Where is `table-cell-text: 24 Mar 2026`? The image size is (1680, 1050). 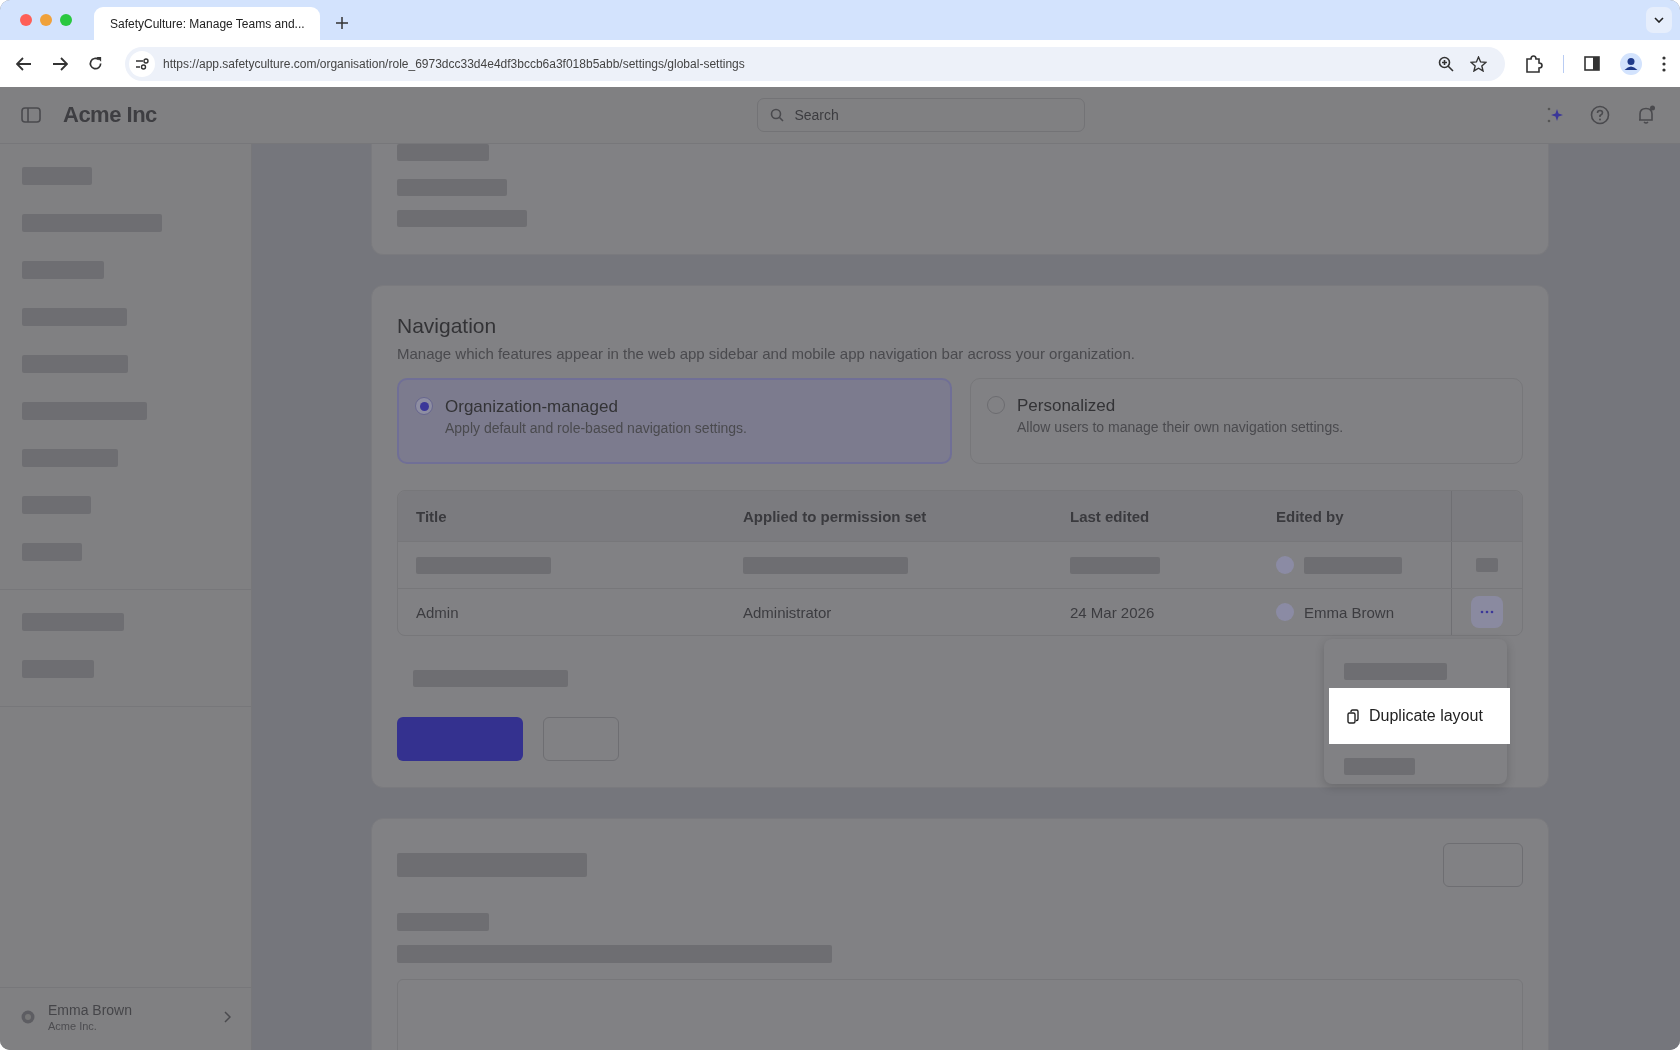 table-cell-text: 24 Mar 2026 is located at coordinates (1112, 612).